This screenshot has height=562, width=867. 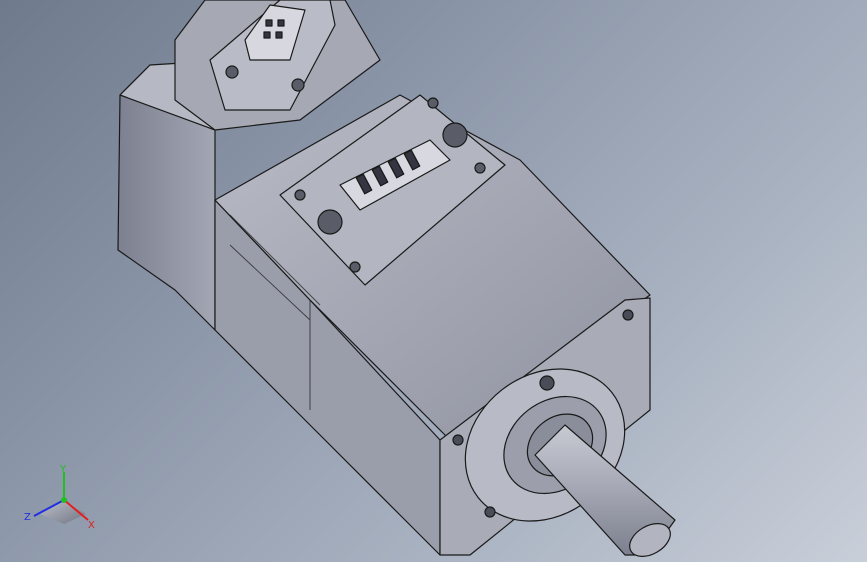 What do you see at coordinates (60, 498) in the screenshot?
I see `orientation-triad: Y X Z` at bounding box center [60, 498].